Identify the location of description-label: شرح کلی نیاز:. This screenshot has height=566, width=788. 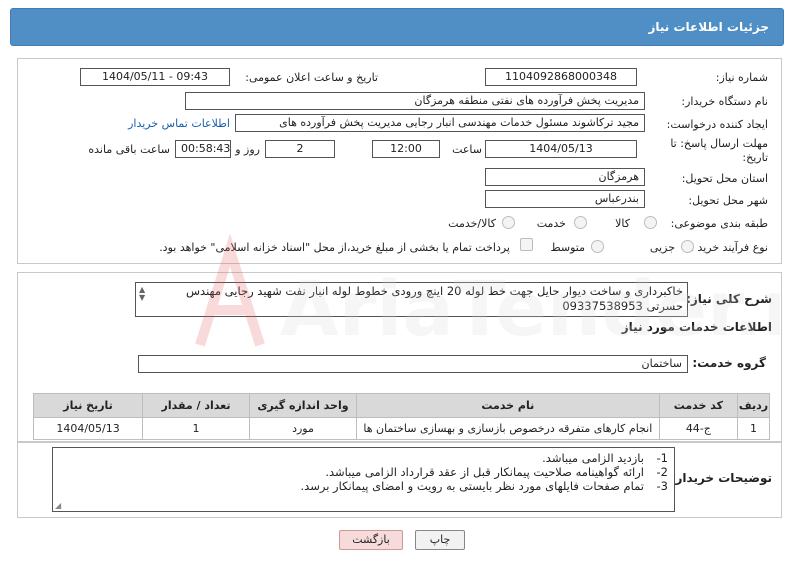
(729, 299).